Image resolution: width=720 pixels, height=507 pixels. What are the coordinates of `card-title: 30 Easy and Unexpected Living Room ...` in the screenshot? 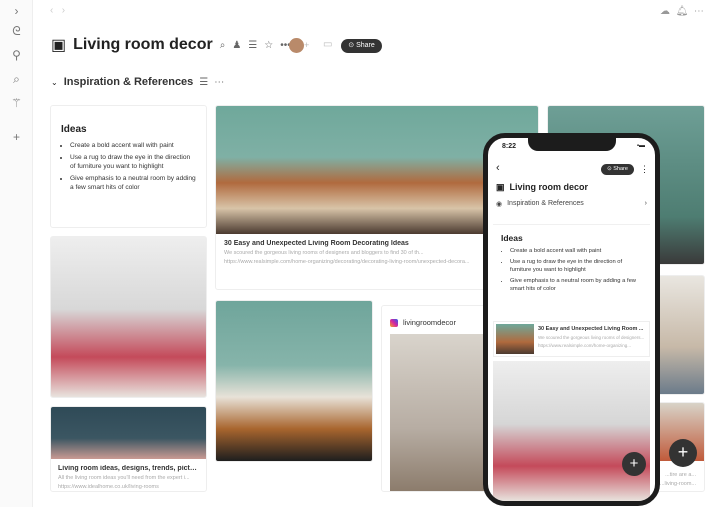 It's located at (591, 329).